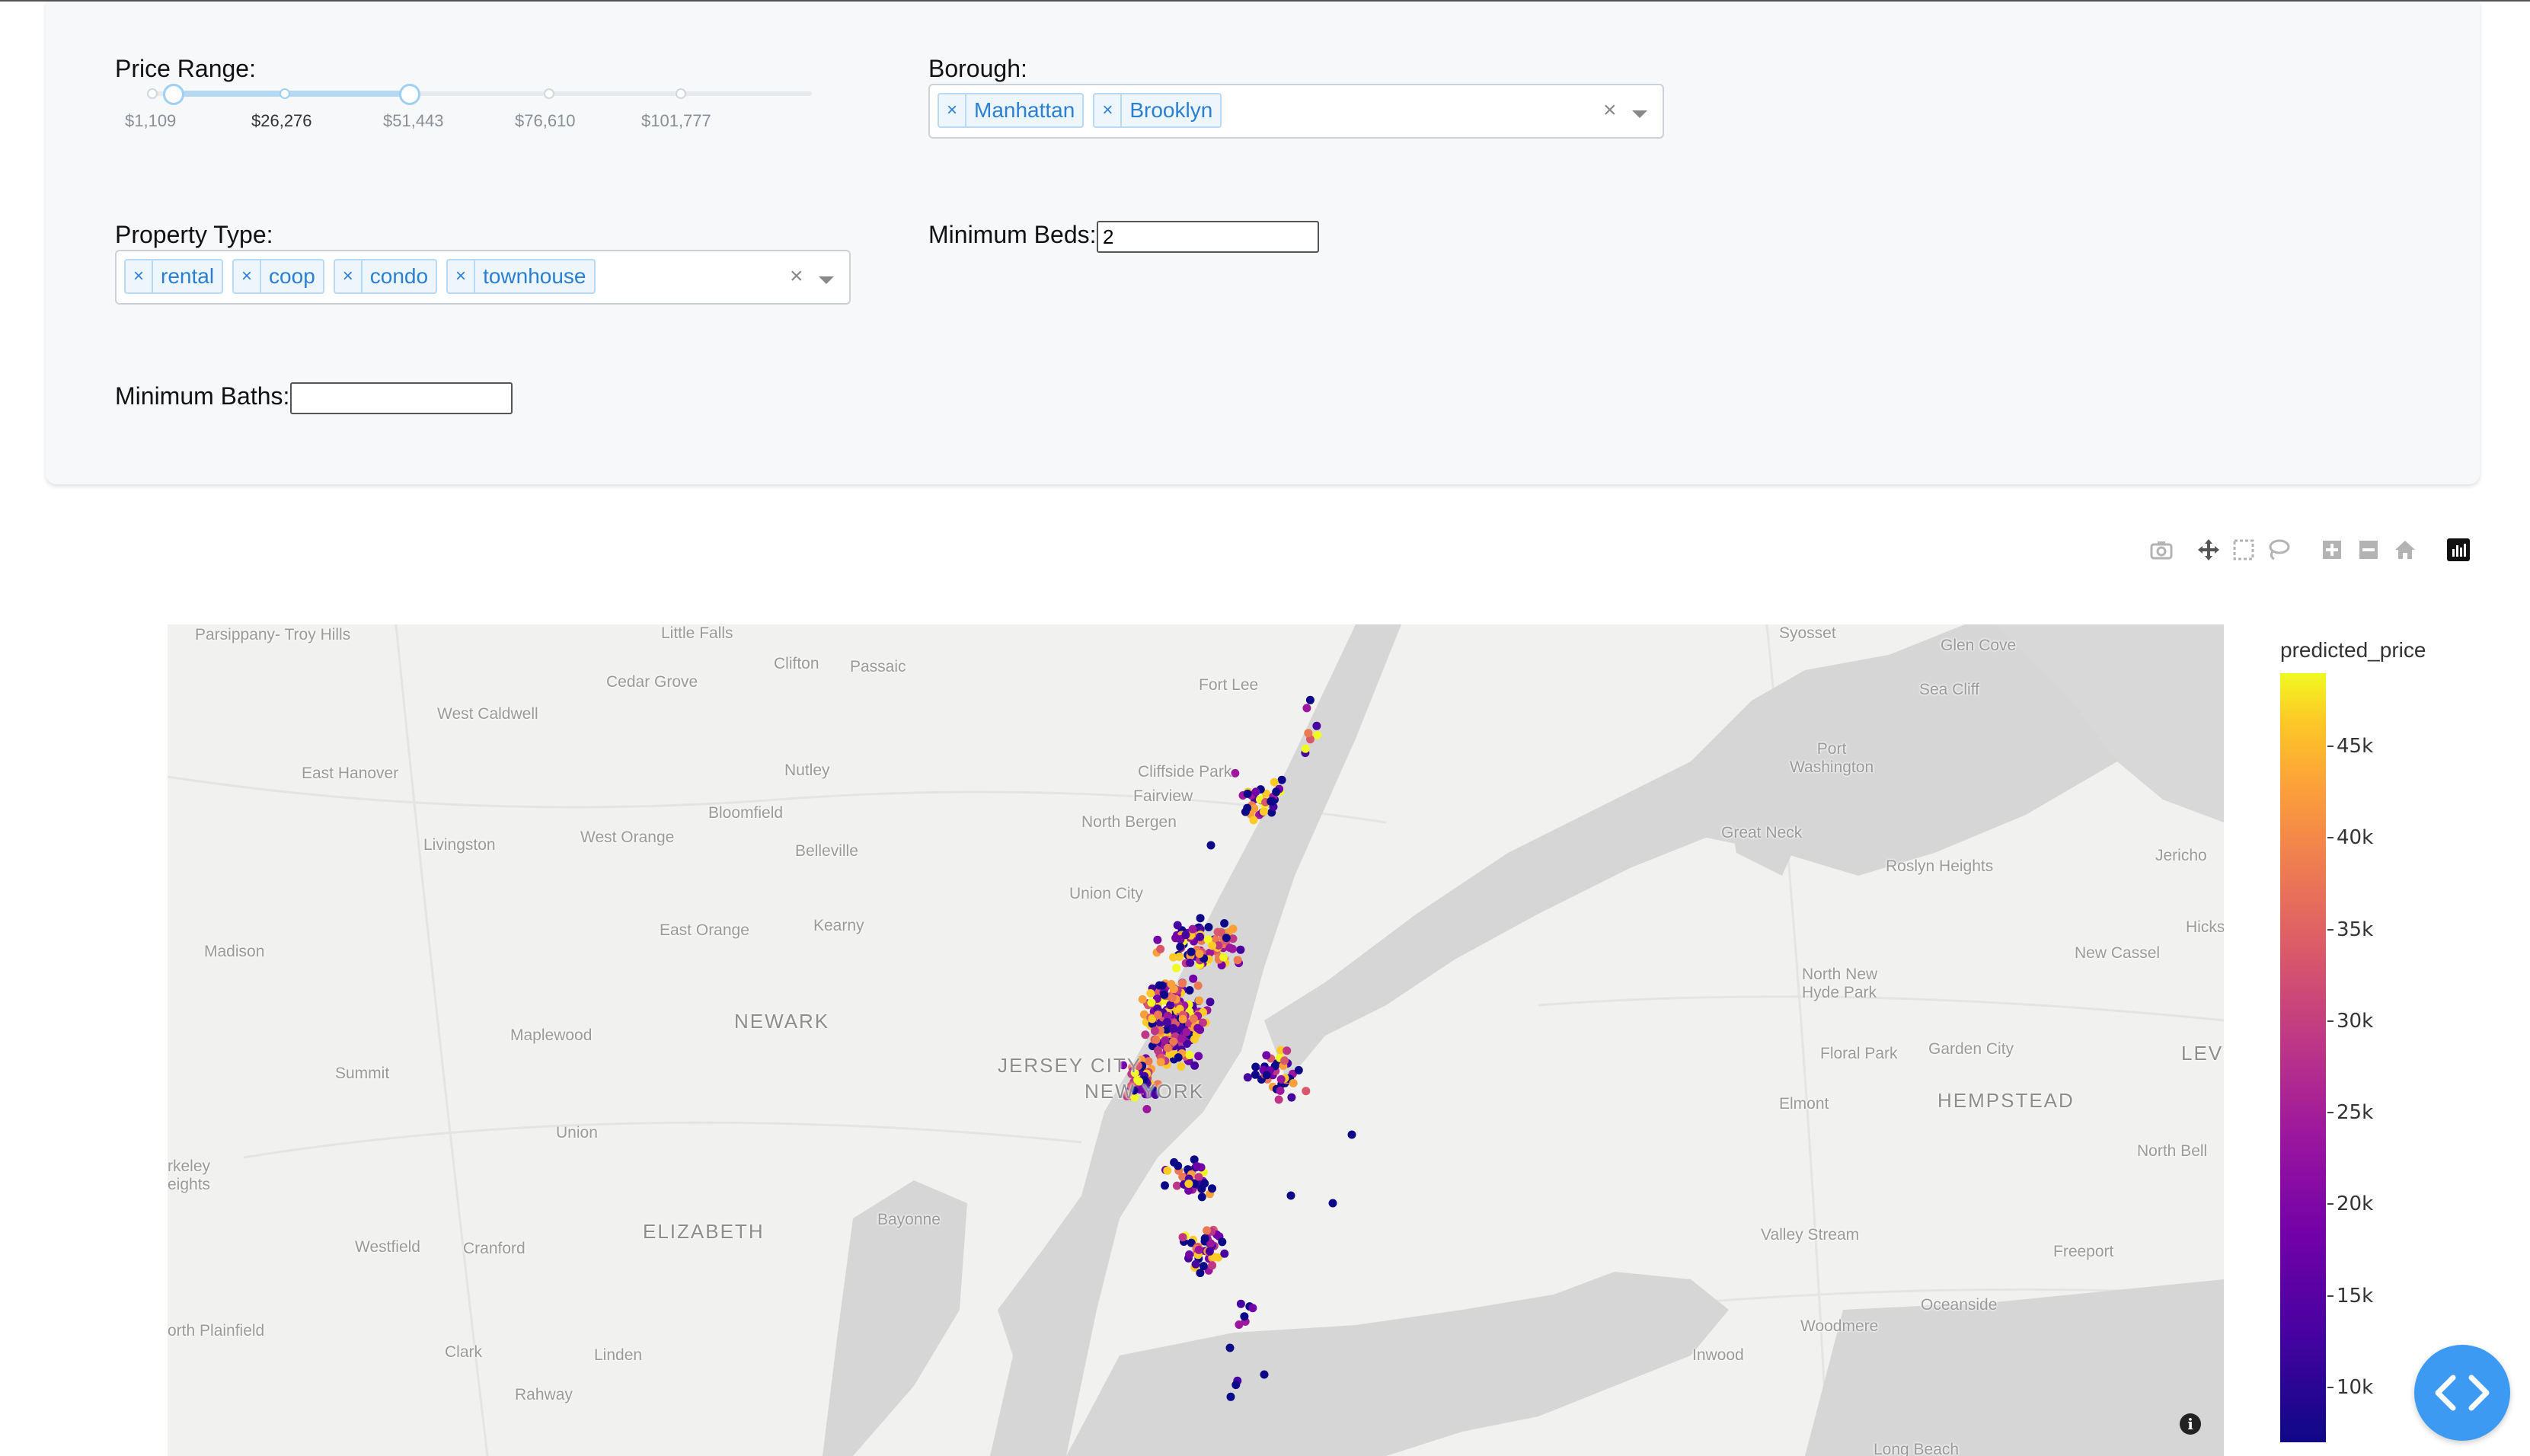  I want to click on zoom-out-icon, so click(2368, 550).